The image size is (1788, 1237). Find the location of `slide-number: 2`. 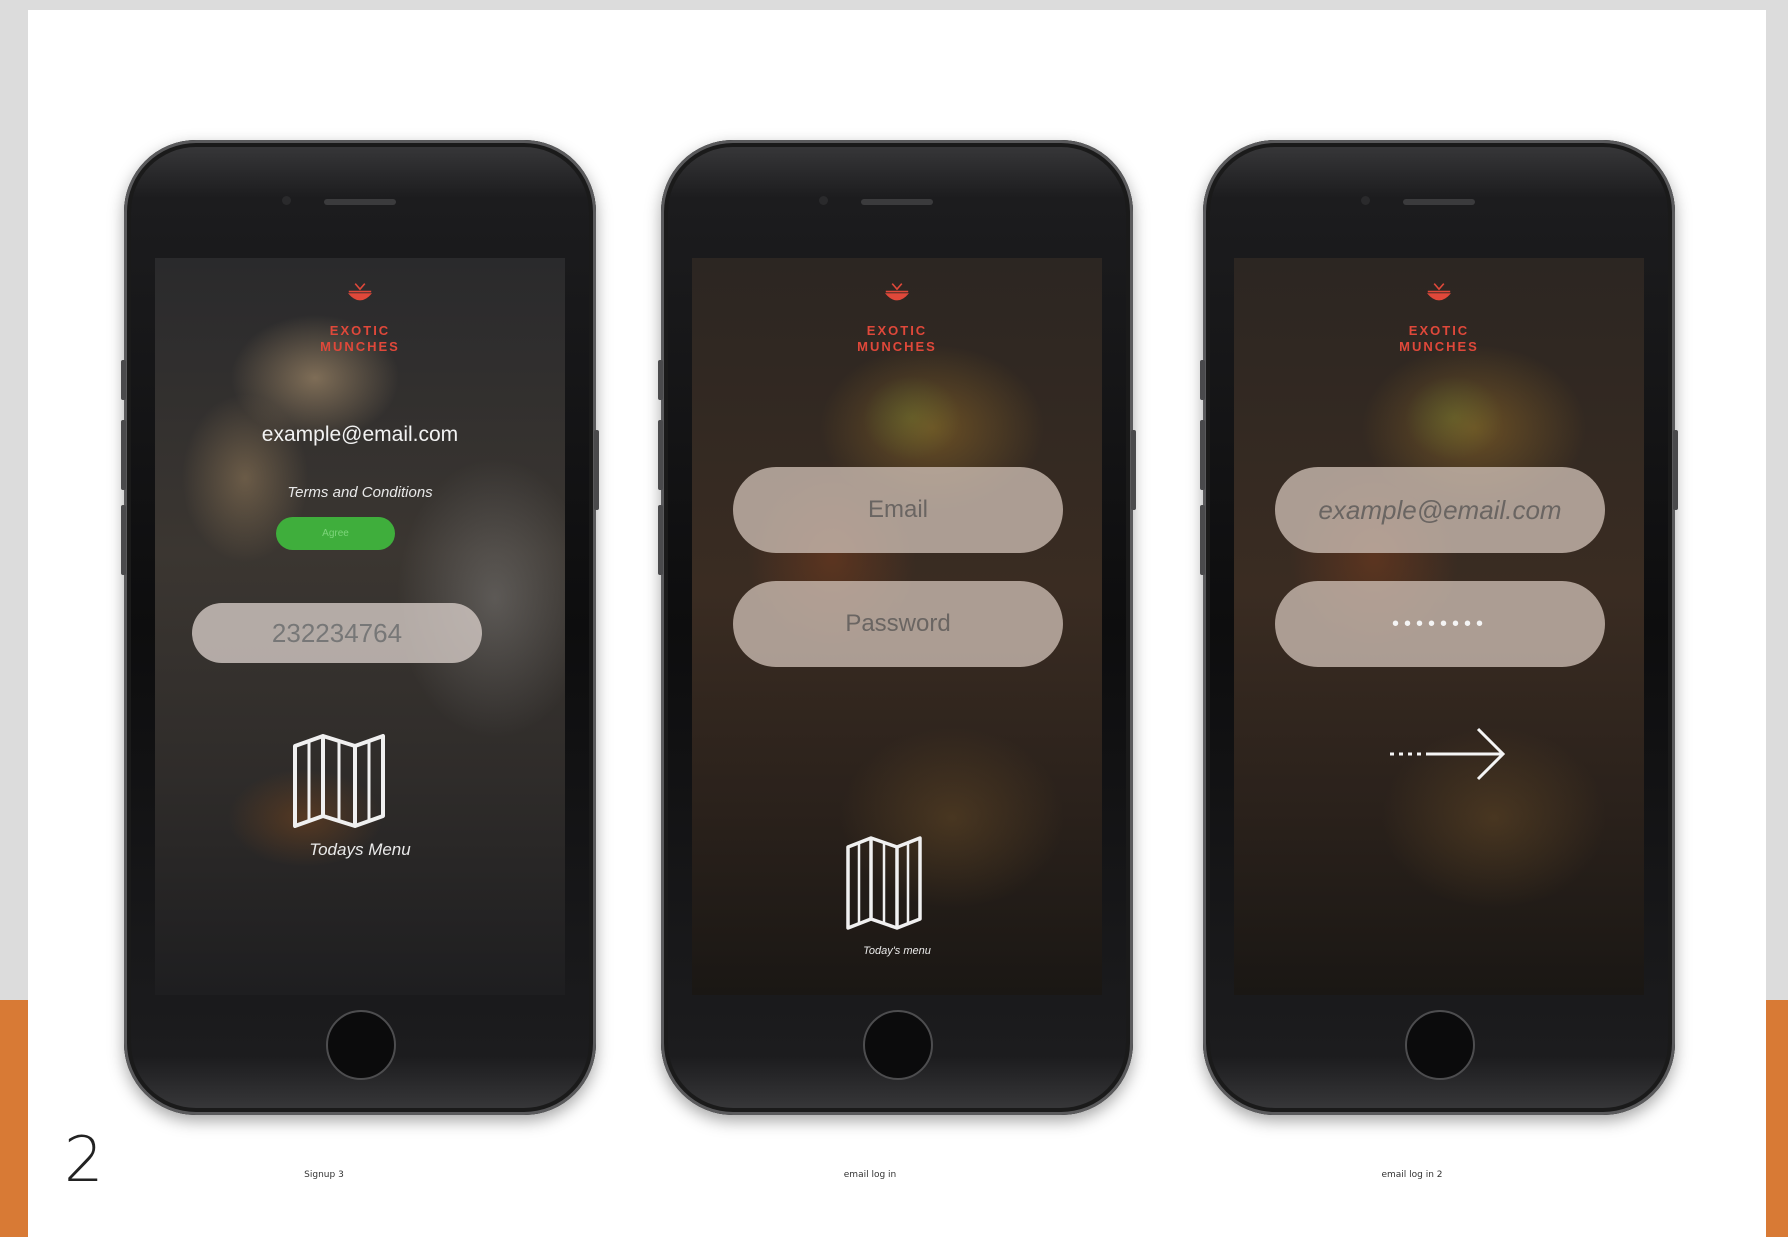

slide-number: 2 is located at coordinates (84, 1159).